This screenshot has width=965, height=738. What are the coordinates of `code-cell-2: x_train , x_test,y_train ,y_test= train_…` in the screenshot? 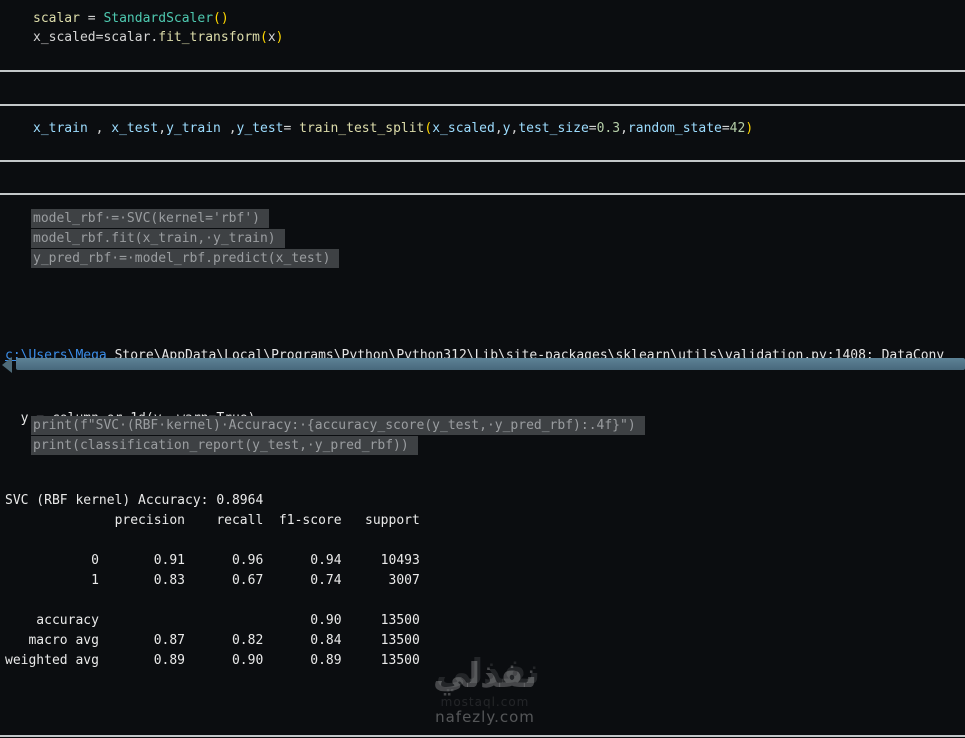 It's located at (393, 128).